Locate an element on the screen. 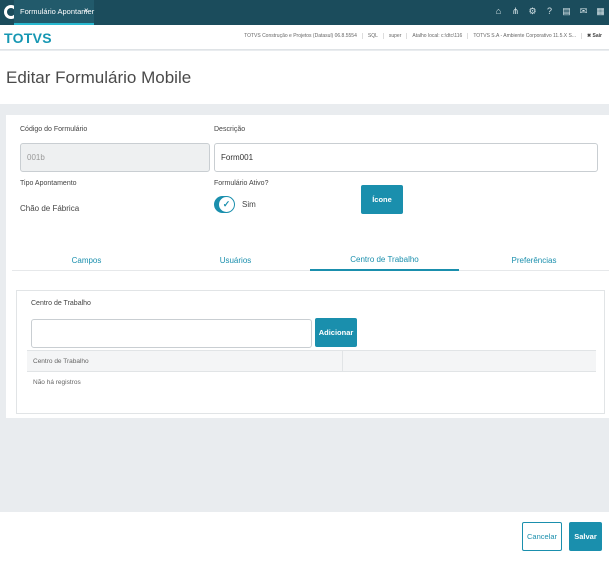  tab-campos: Campos is located at coordinates (86, 260).